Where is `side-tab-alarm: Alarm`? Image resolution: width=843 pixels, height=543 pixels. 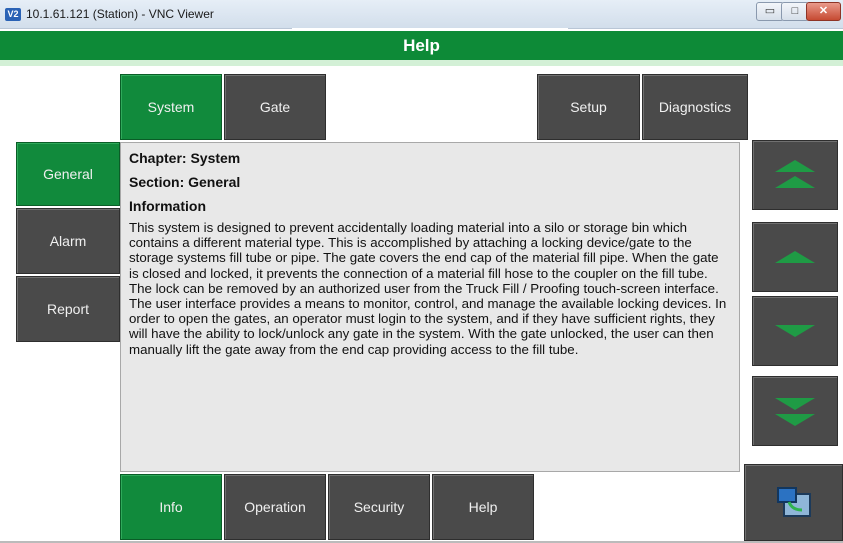
side-tab-alarm: Alarm is located at coordinates (68, 241).